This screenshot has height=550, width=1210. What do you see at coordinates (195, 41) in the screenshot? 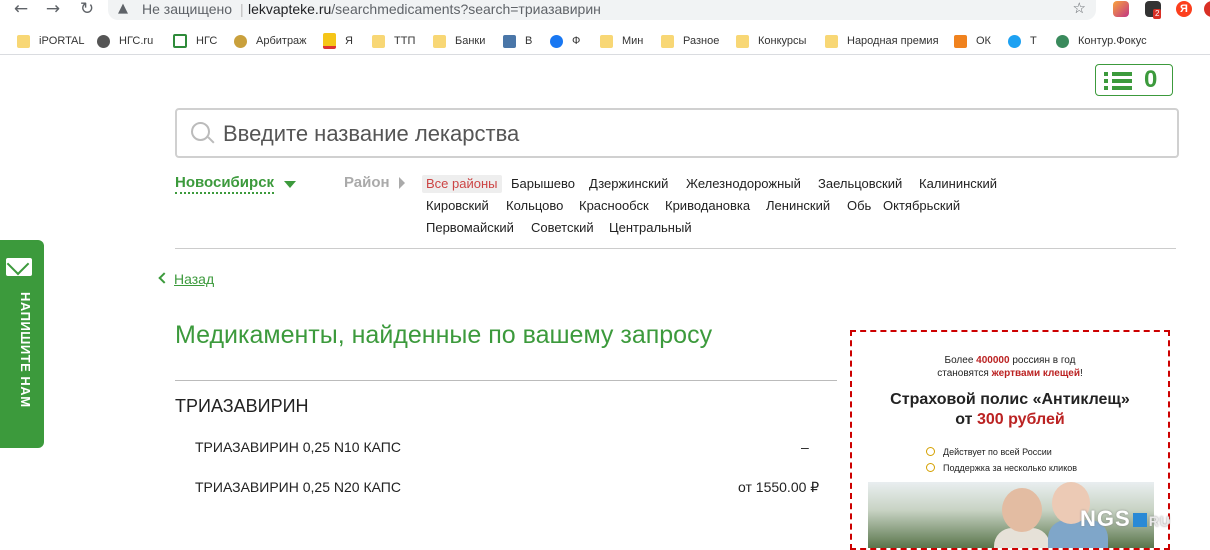
I see `bookmark-ngs: НГС` at bounding box center [195, 41].